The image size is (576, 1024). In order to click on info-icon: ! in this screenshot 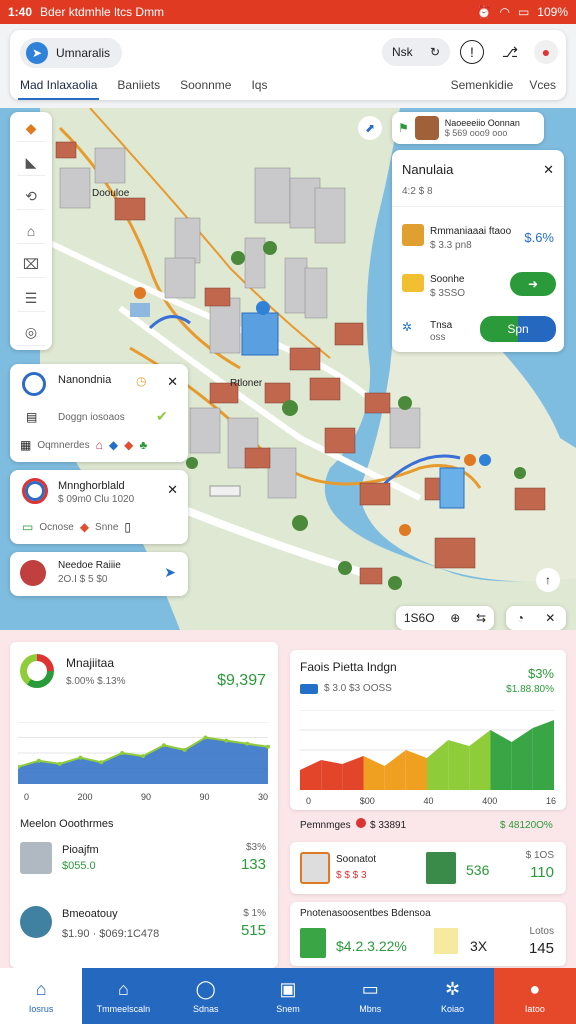, I will do `click(472, 52)`.